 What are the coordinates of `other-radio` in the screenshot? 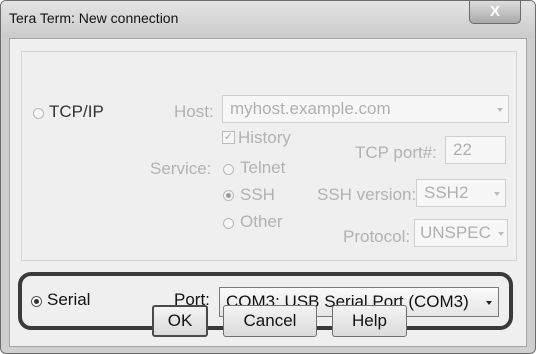 It's located at (228, 223).